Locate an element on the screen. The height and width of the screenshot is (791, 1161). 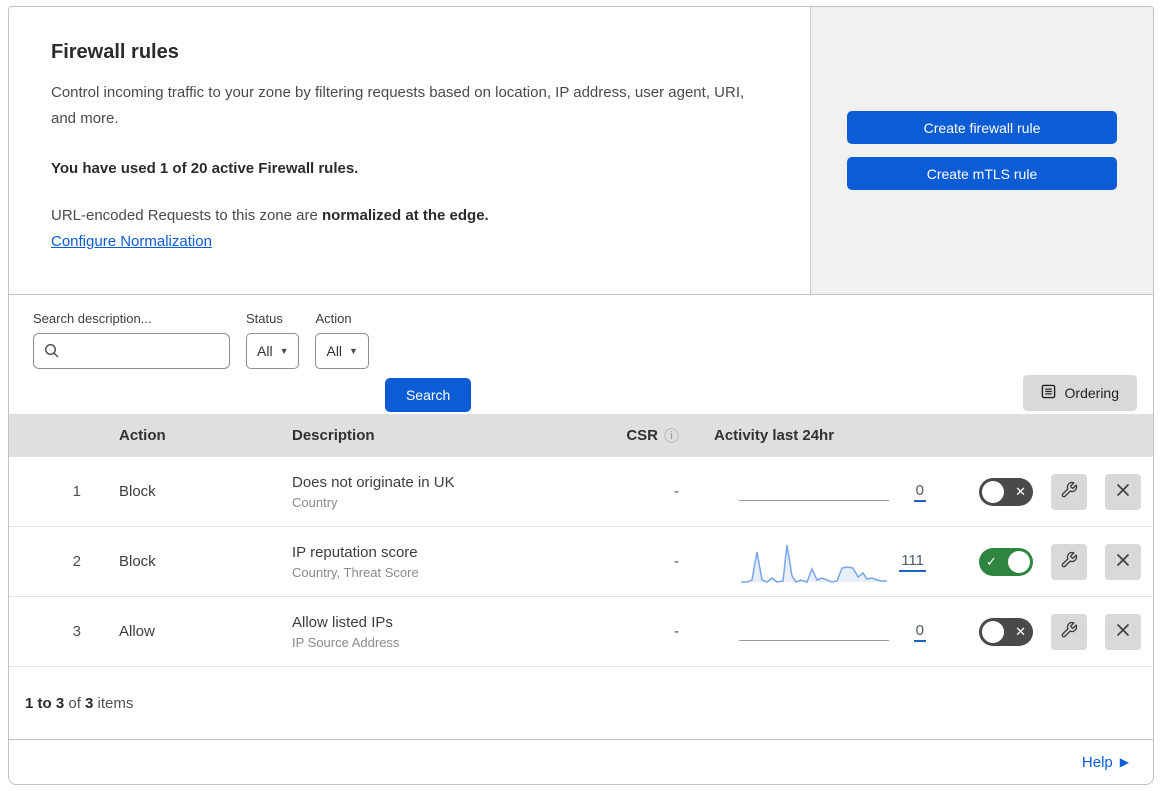
normalization-bold: normalized at the edge. is located at coordinates (405, 215).